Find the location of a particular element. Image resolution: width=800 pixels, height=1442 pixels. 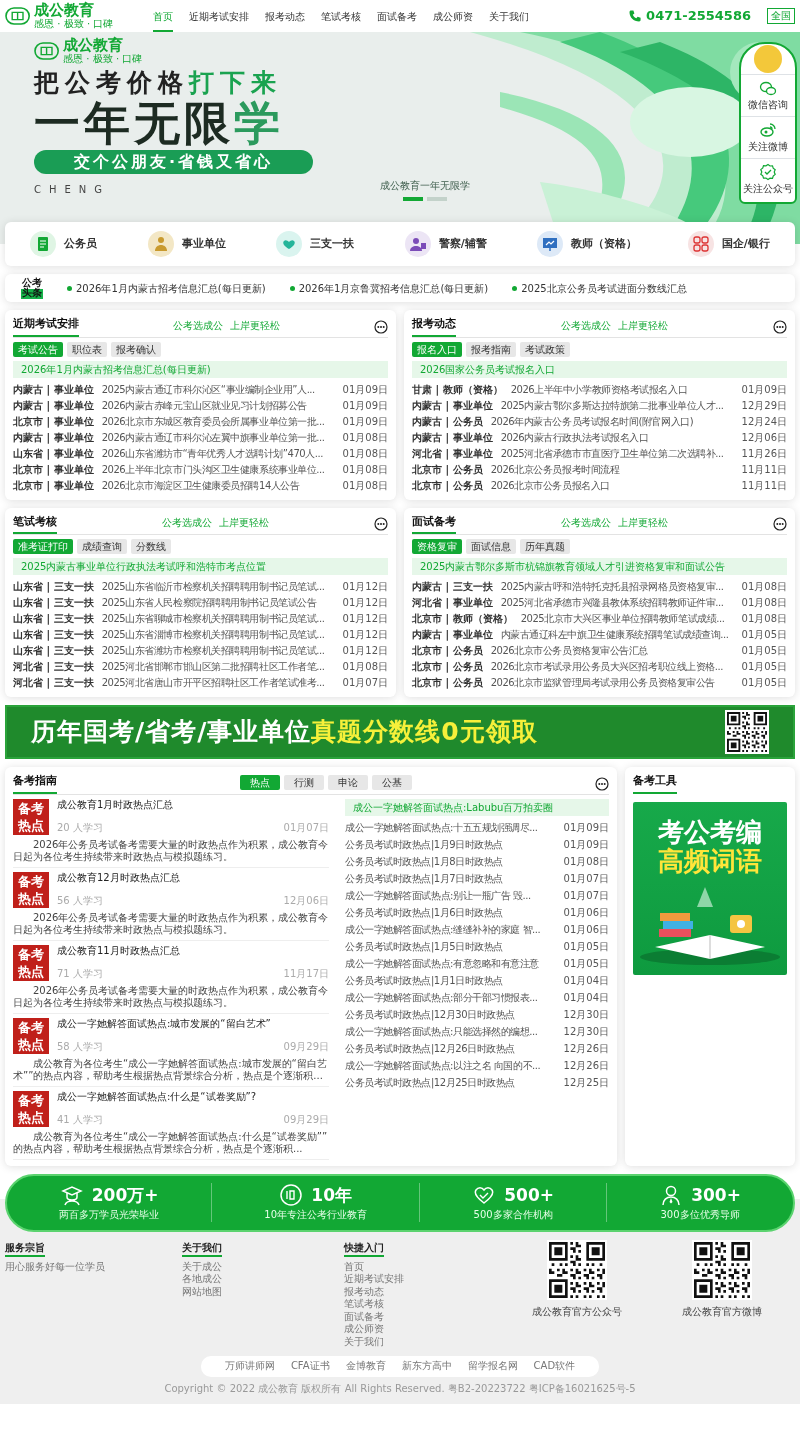

footer-link: 关于我们 is located at coordinates (363, 1341).